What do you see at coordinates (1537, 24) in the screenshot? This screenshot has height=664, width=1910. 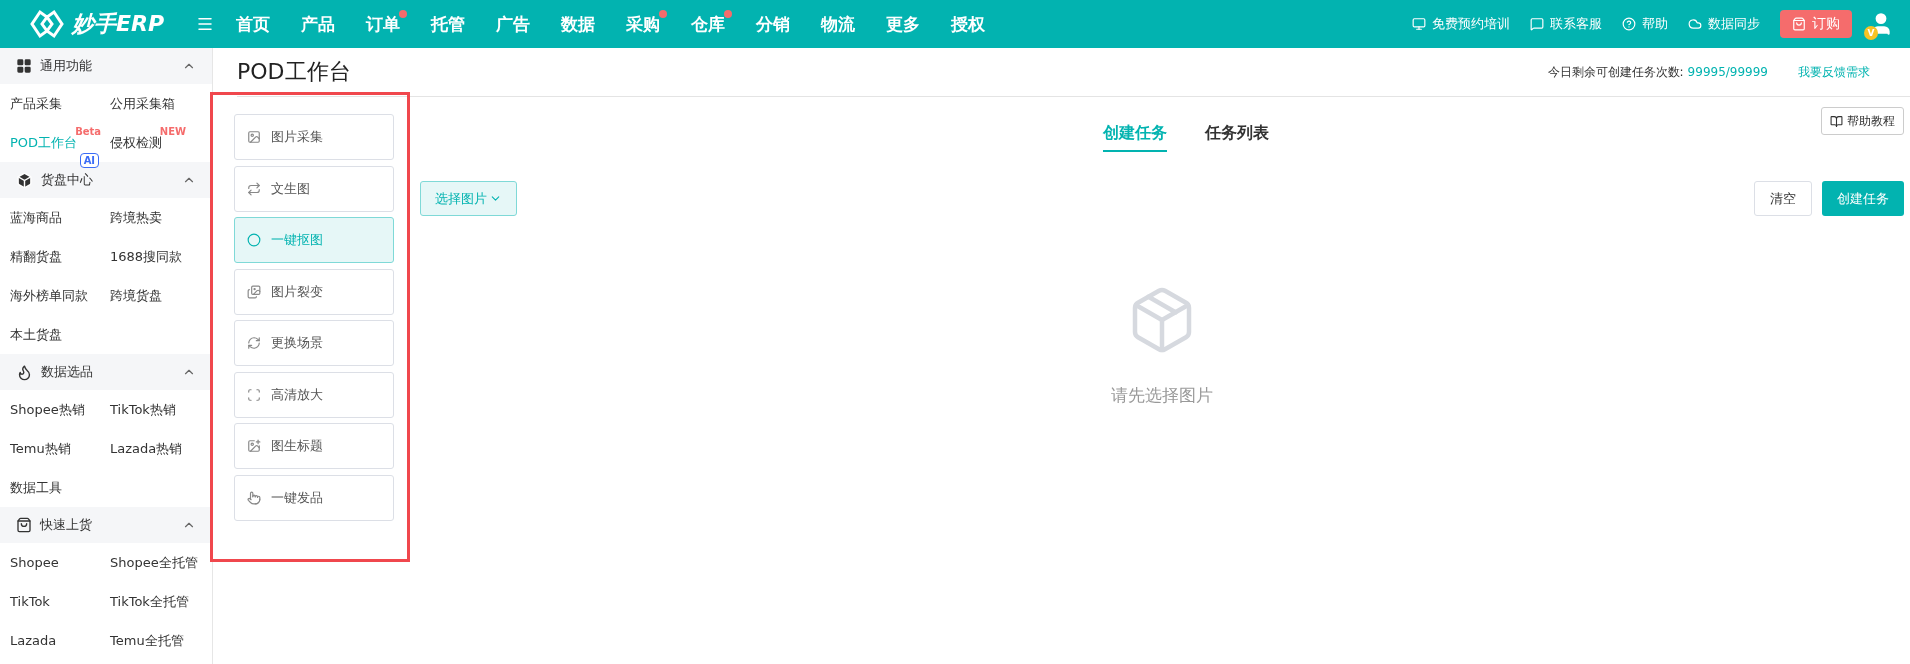 I see `chat-icon` at bounding box center [1537, 24].